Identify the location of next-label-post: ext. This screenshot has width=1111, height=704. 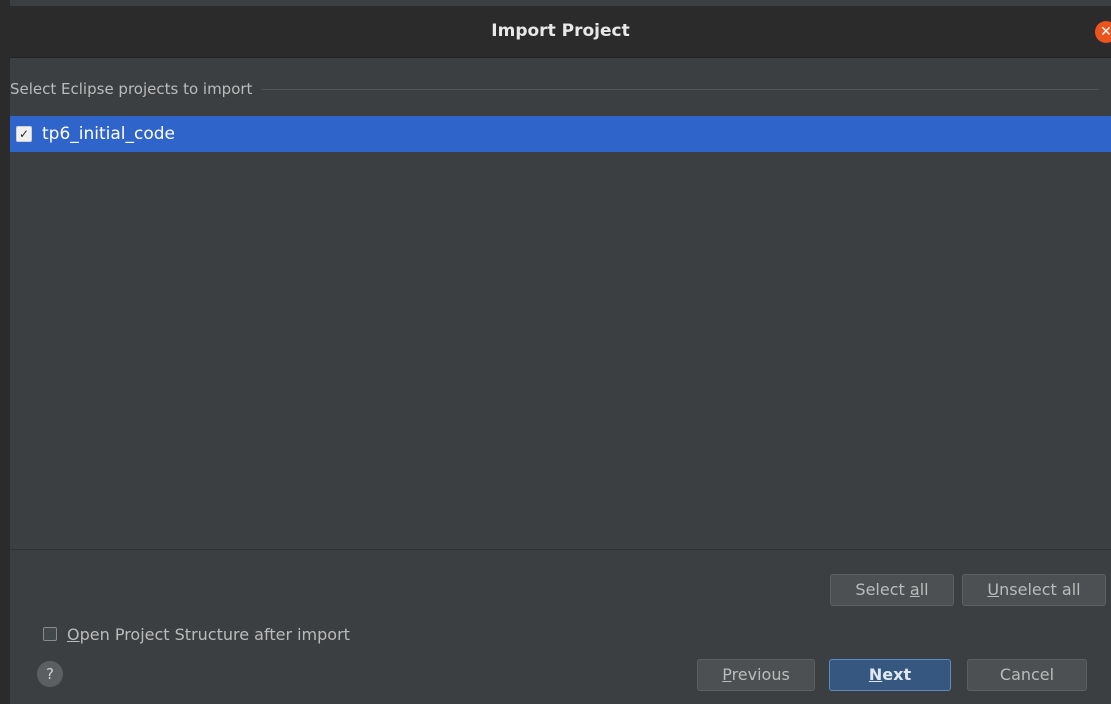
(897, 674).